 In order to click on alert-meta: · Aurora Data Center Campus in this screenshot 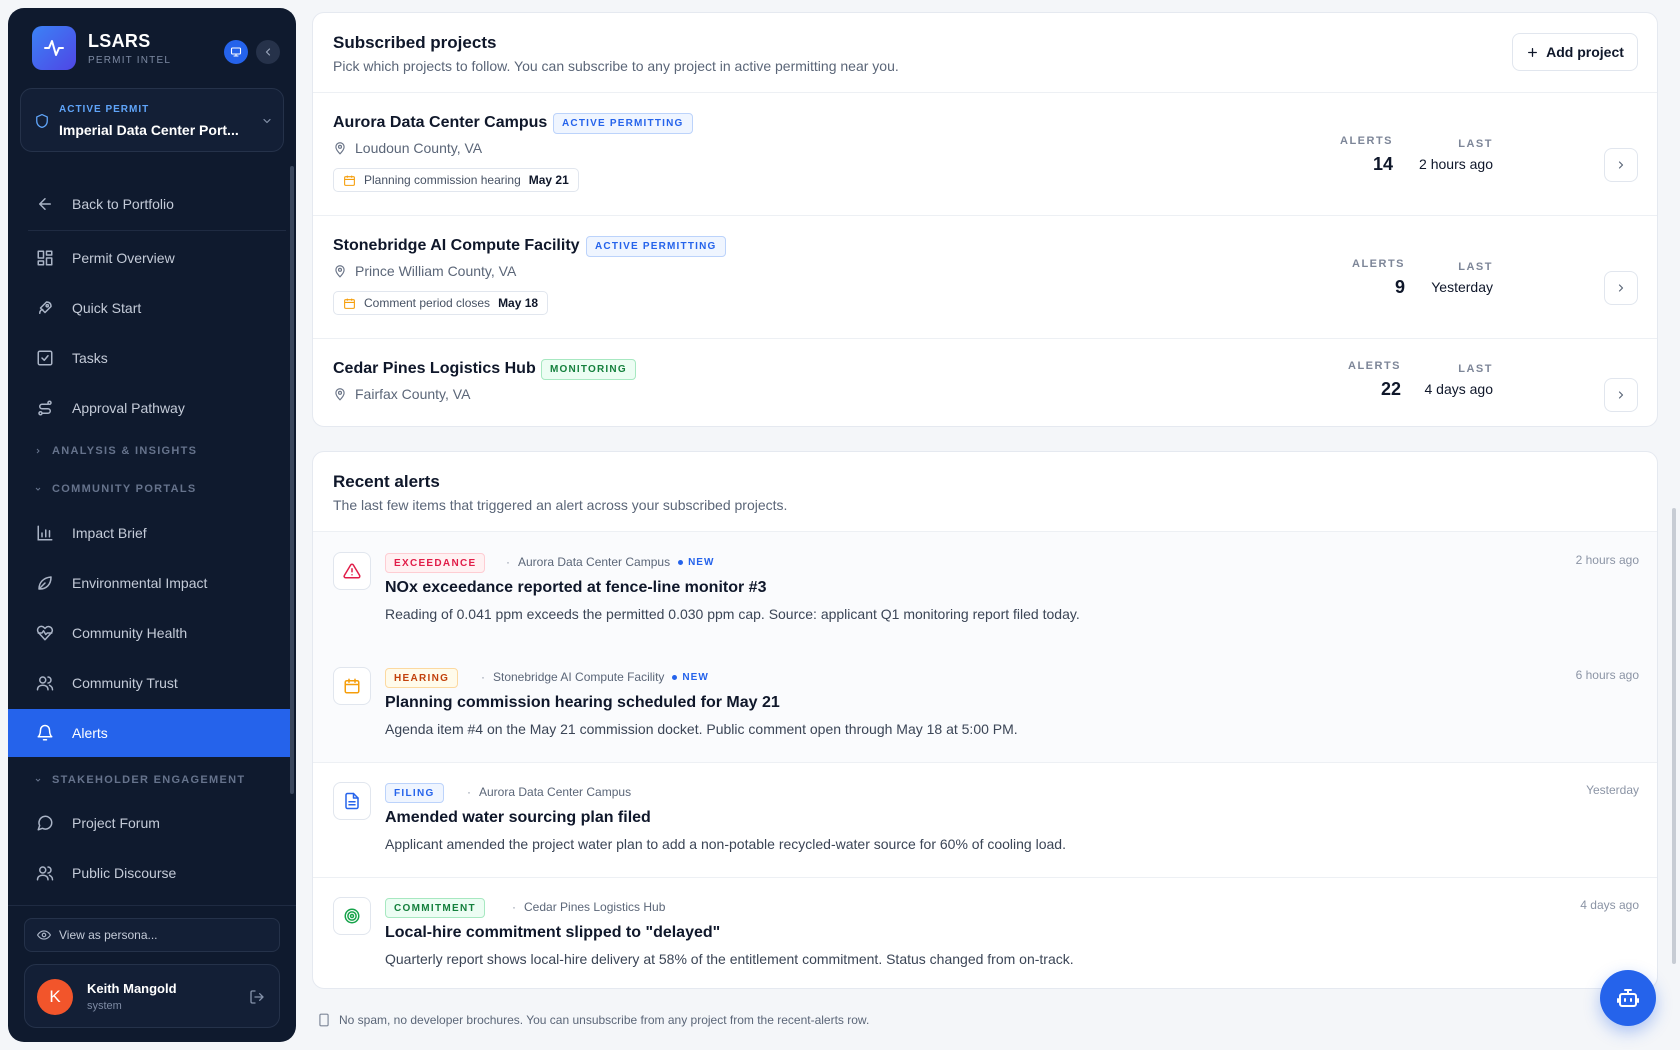, I will do `click(549, 792)`.